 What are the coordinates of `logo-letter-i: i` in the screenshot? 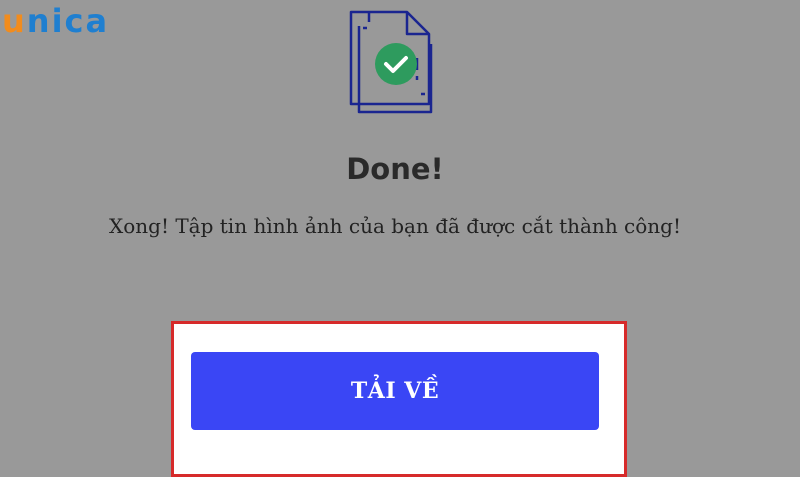 It's located at (58, 21).